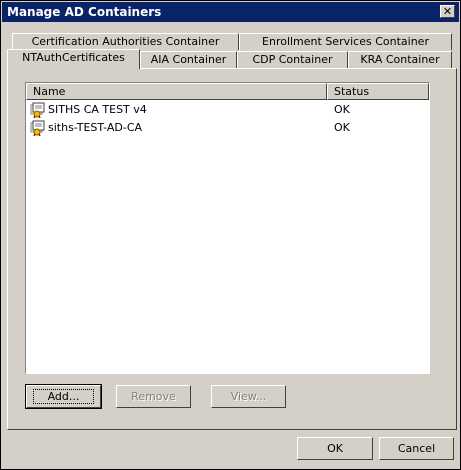 The height and width of the screenshot is (470, 461). I want to click on certificate-name: SITHS CA TEST v4, so click(97, 109).